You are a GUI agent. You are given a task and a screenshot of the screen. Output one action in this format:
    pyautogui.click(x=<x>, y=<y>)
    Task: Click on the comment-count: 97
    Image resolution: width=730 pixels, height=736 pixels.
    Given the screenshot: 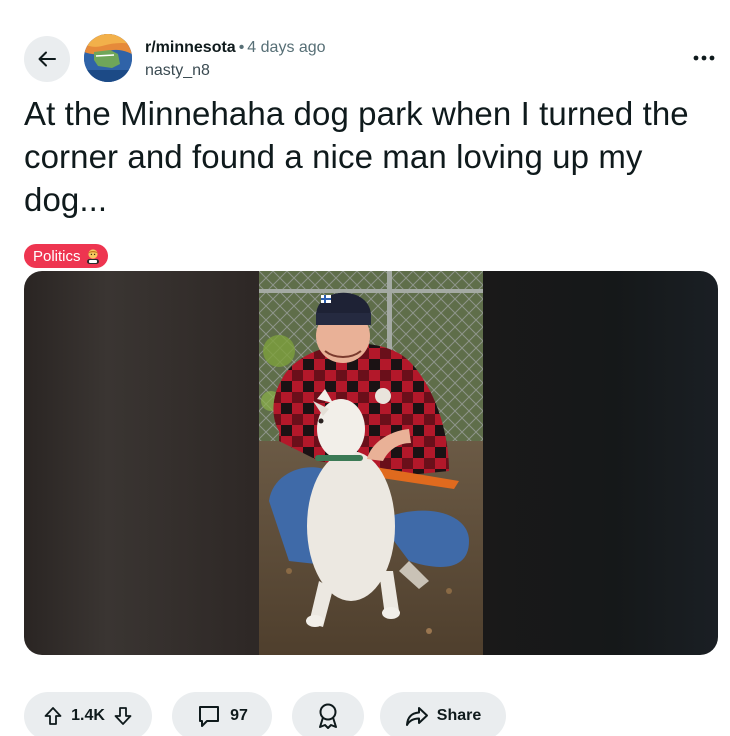 What is the action you would take?
    pyautogui.click(x=239, y=715)
    